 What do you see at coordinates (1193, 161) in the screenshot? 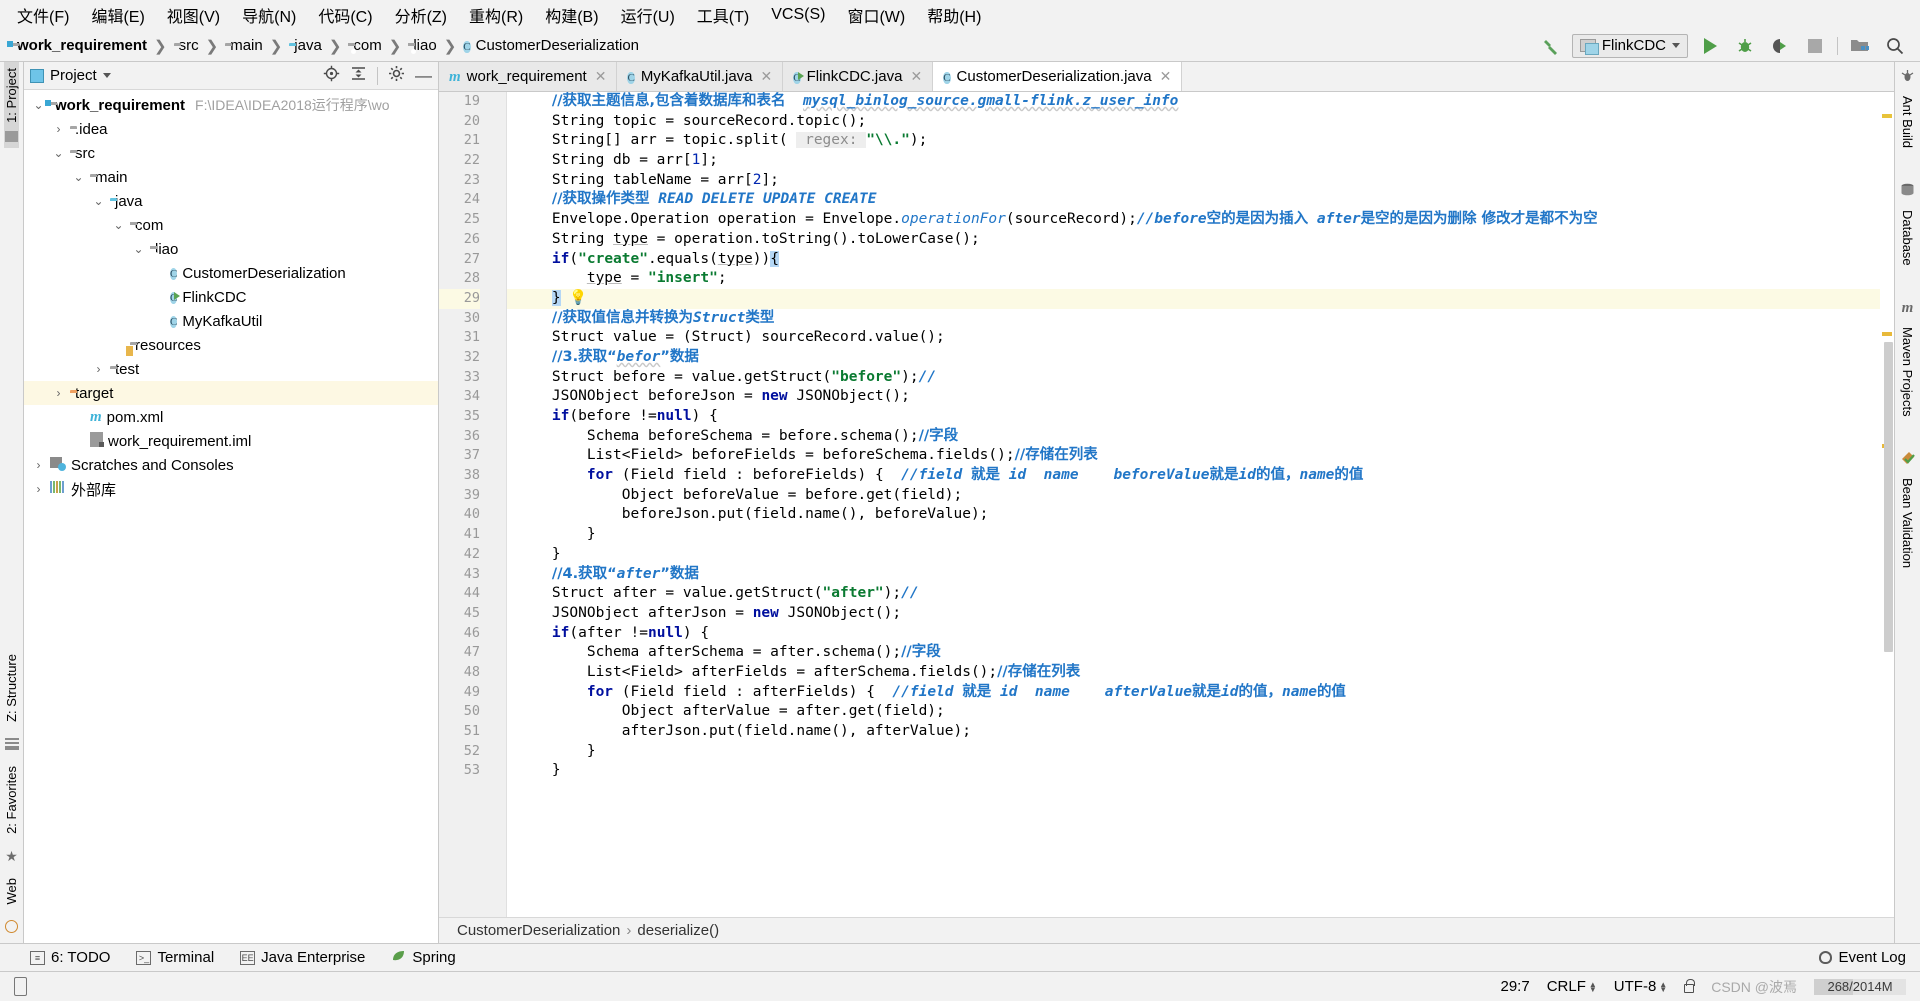
I see `code-line: String db = arr[1];` at bounding box center [1193, 161].